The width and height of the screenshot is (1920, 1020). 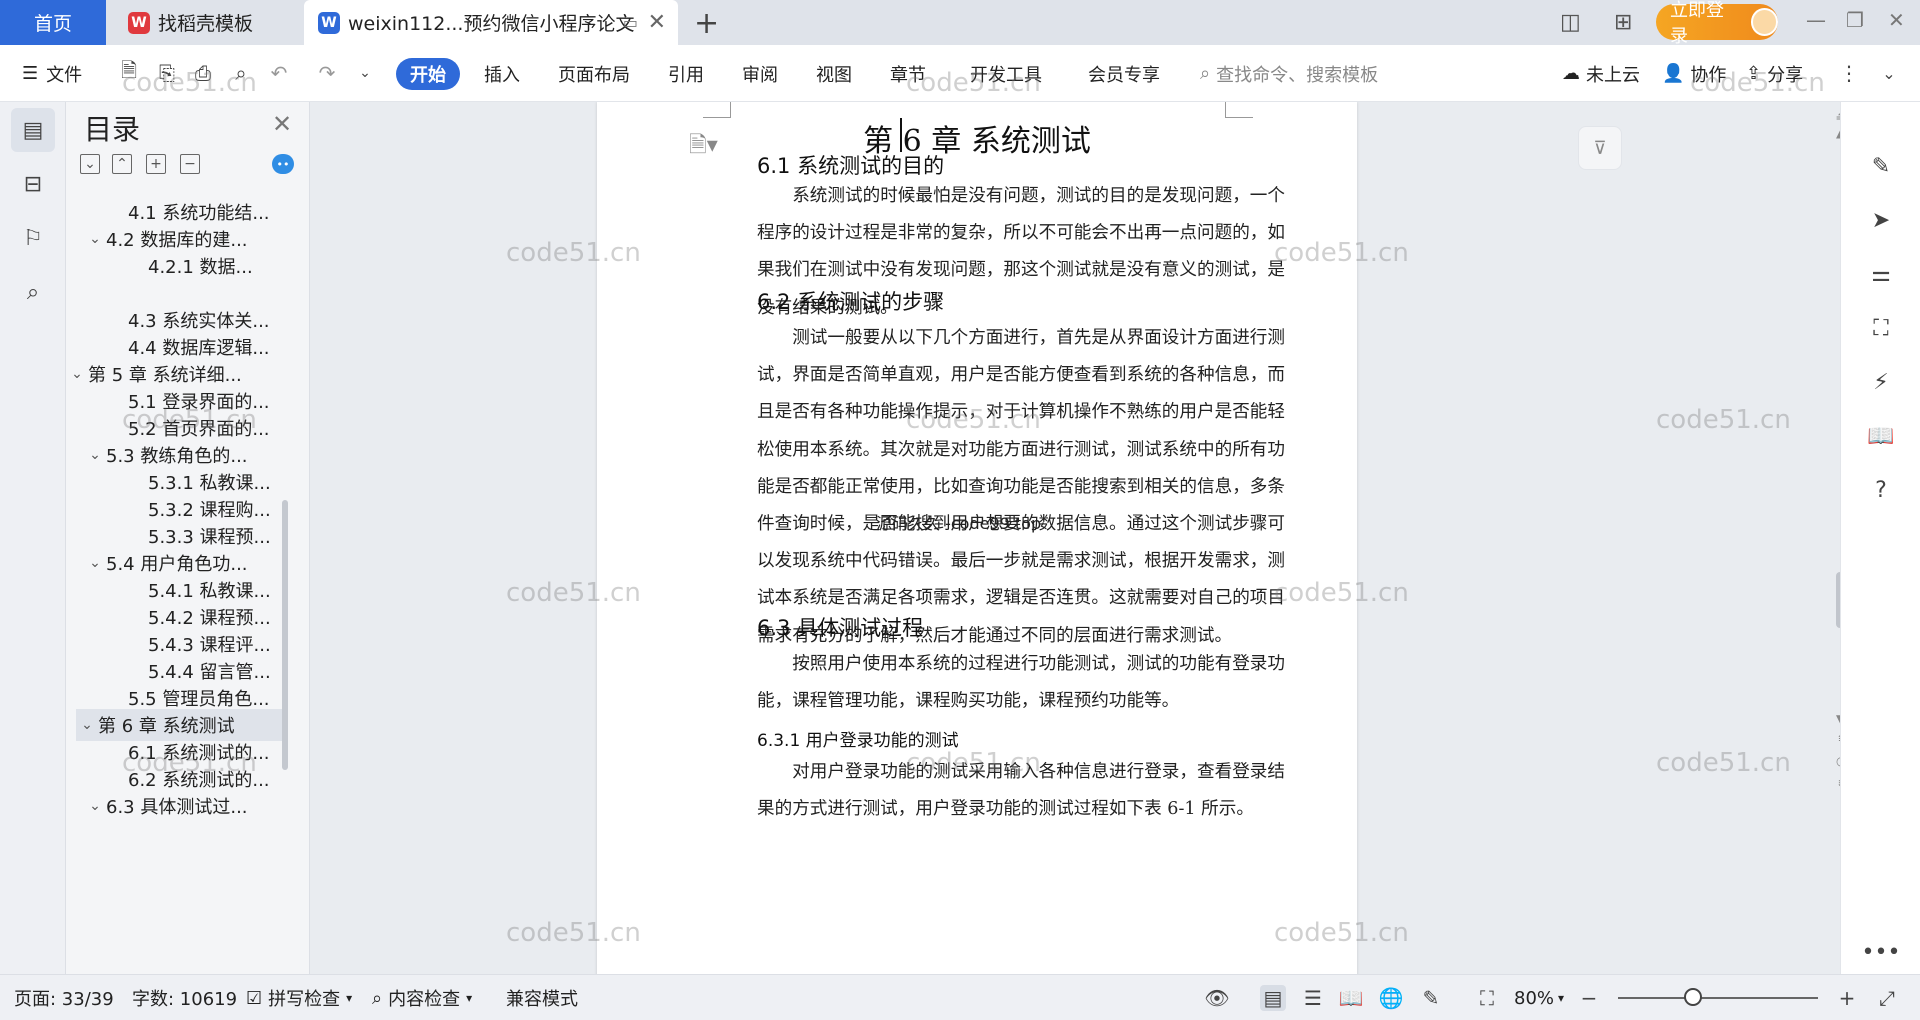 I want to click on filter-icon: ⊽, so click(x=1600, y=148).